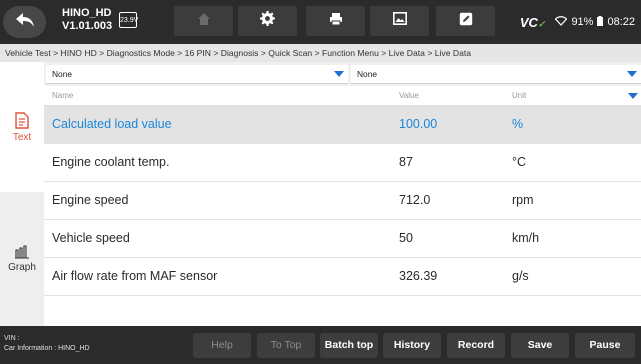 The height and width of the screenshot is (364, 641). I want to click on battery-icon, so click(600, 22).